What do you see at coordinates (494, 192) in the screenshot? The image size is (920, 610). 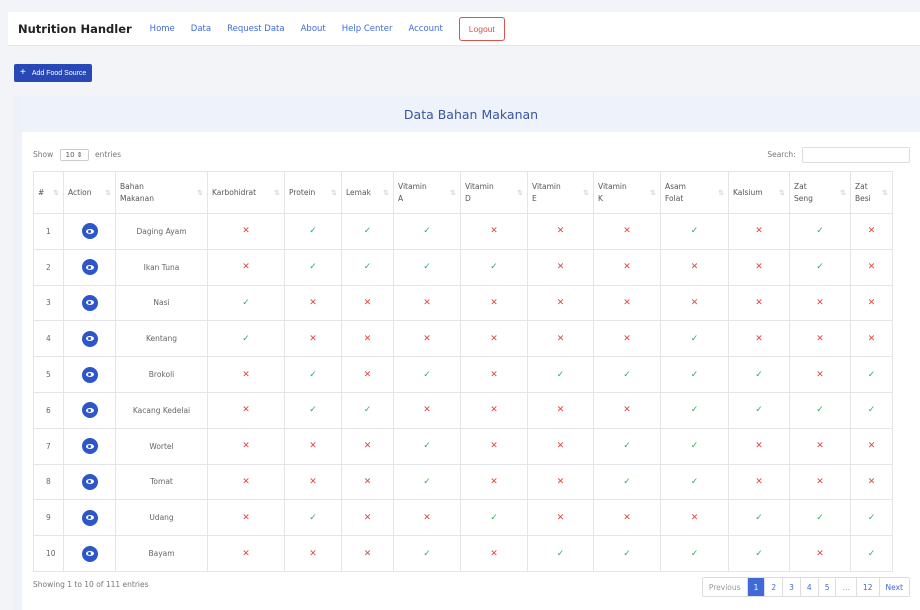 I see `column-header: Vitamin D ⇅` at bounding box center [494, 192].